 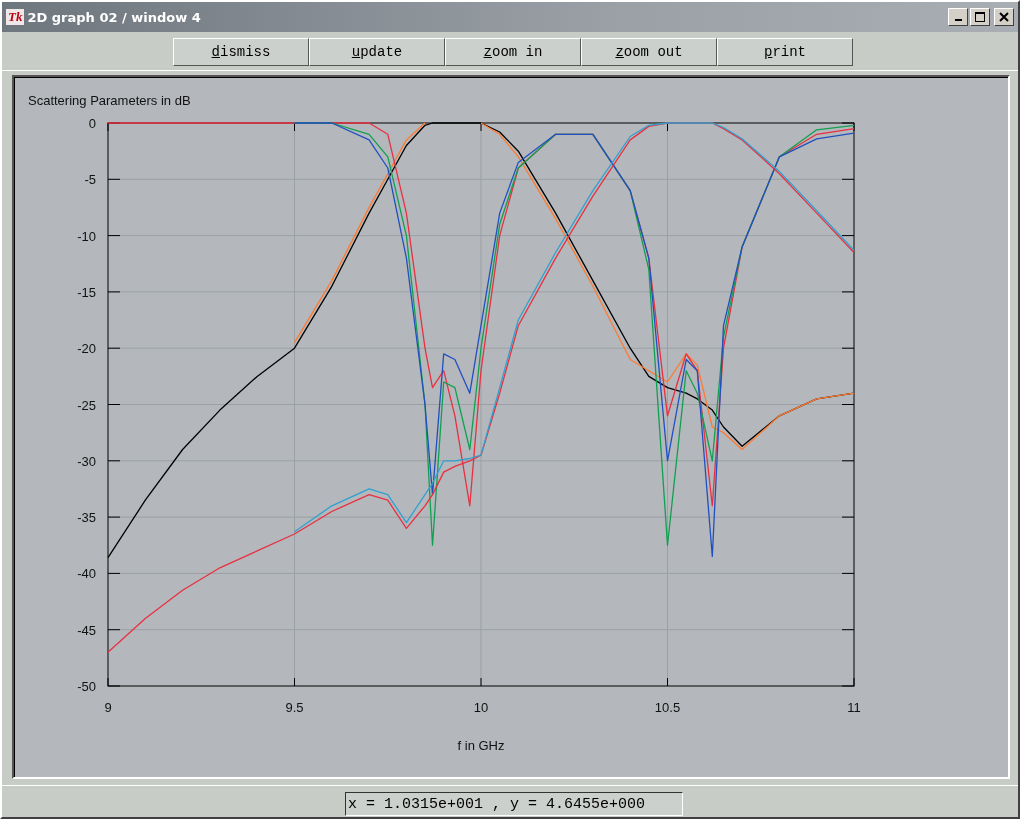 I want to click on y-tick-label: -45, so click(x=86, y=630).